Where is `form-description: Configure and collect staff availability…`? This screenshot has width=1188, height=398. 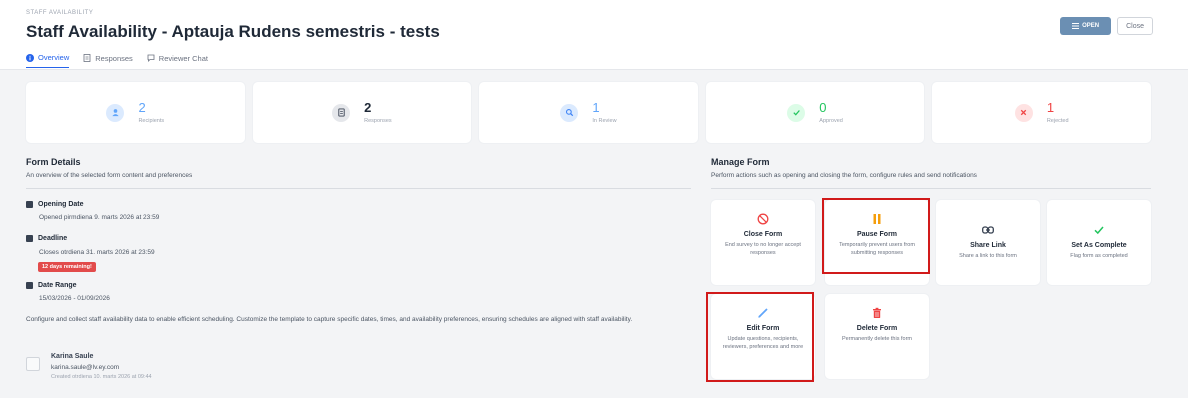
form-description: Configure and collect staff availability… is located at coordinates (329, 319).